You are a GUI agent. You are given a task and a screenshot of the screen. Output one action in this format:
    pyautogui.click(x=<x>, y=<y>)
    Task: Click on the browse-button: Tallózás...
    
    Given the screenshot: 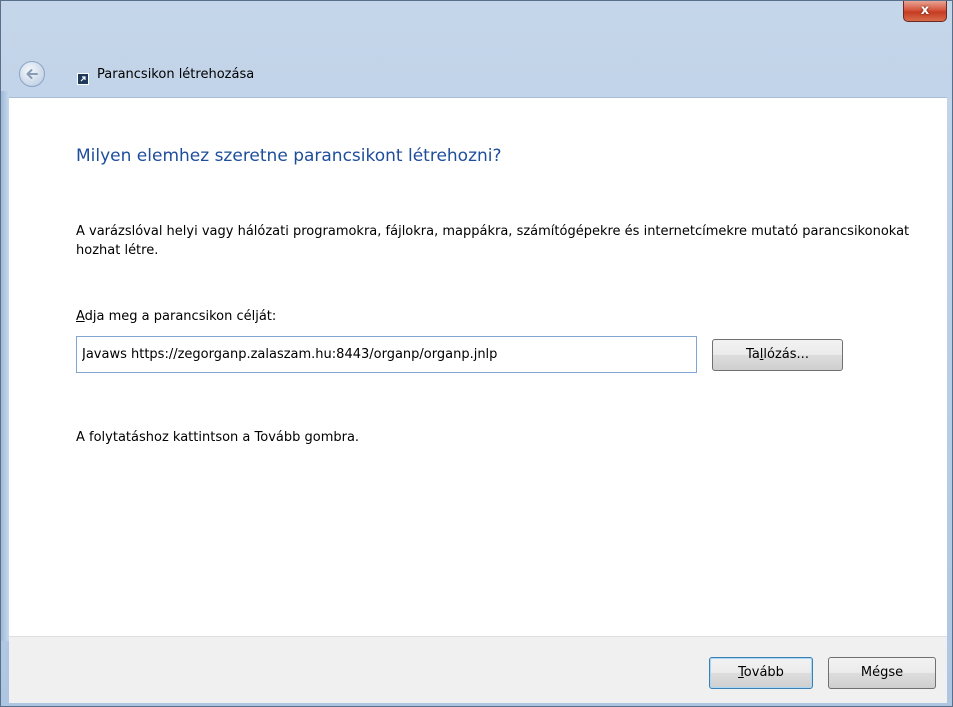 What is the action you would take?
    pyautogui.click(x=777, y=355)
    